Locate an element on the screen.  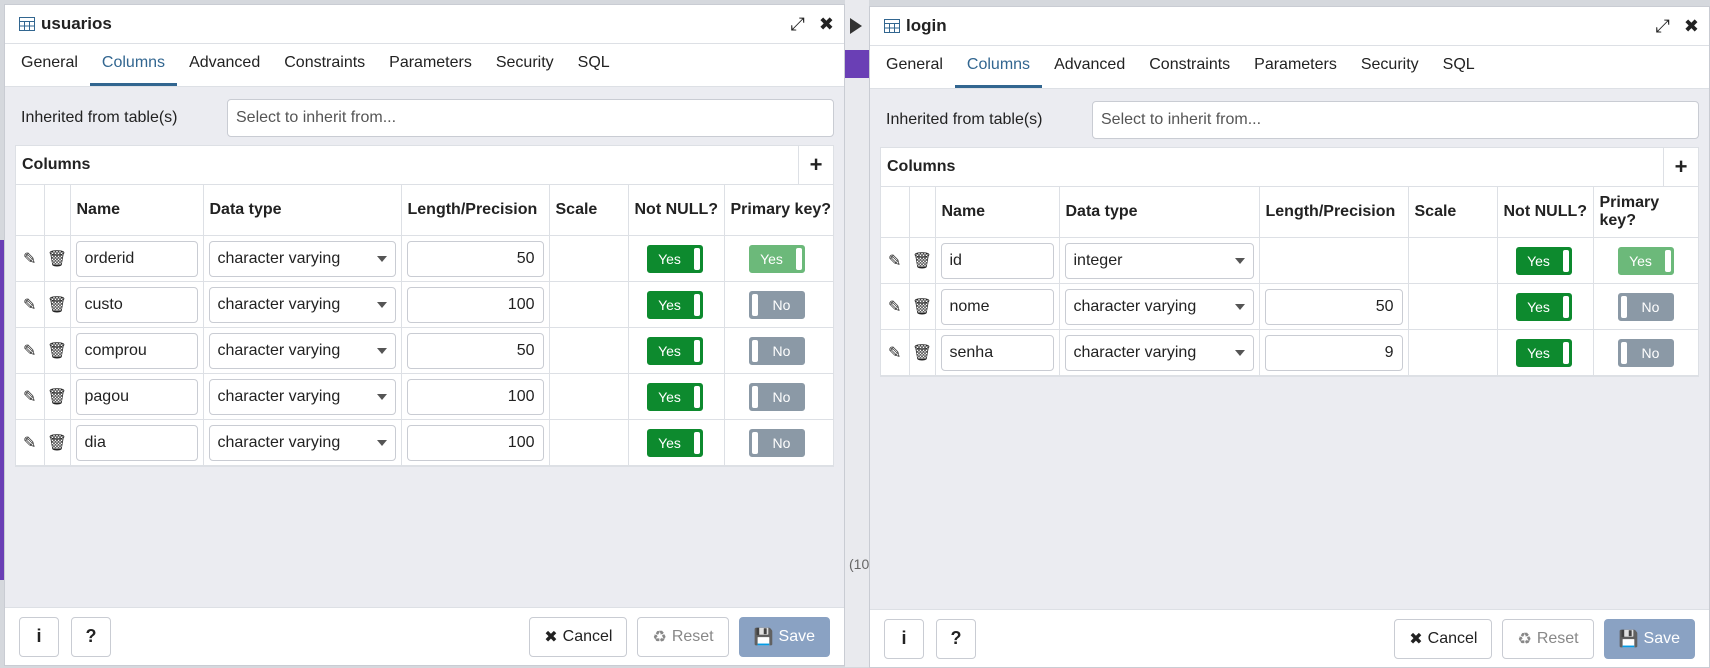
name-cell: id is located at coordinates (997, 260).